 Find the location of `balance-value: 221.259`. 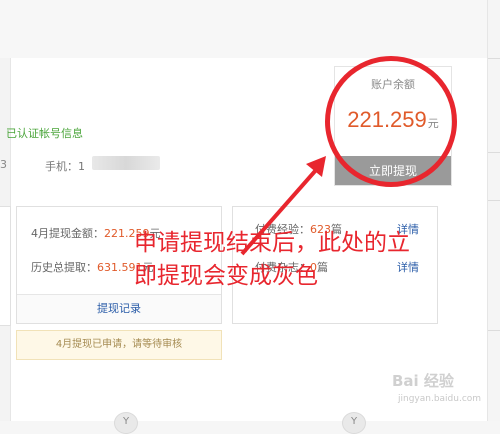

balance-value: 221.259 is located at coordinates (387, 119).